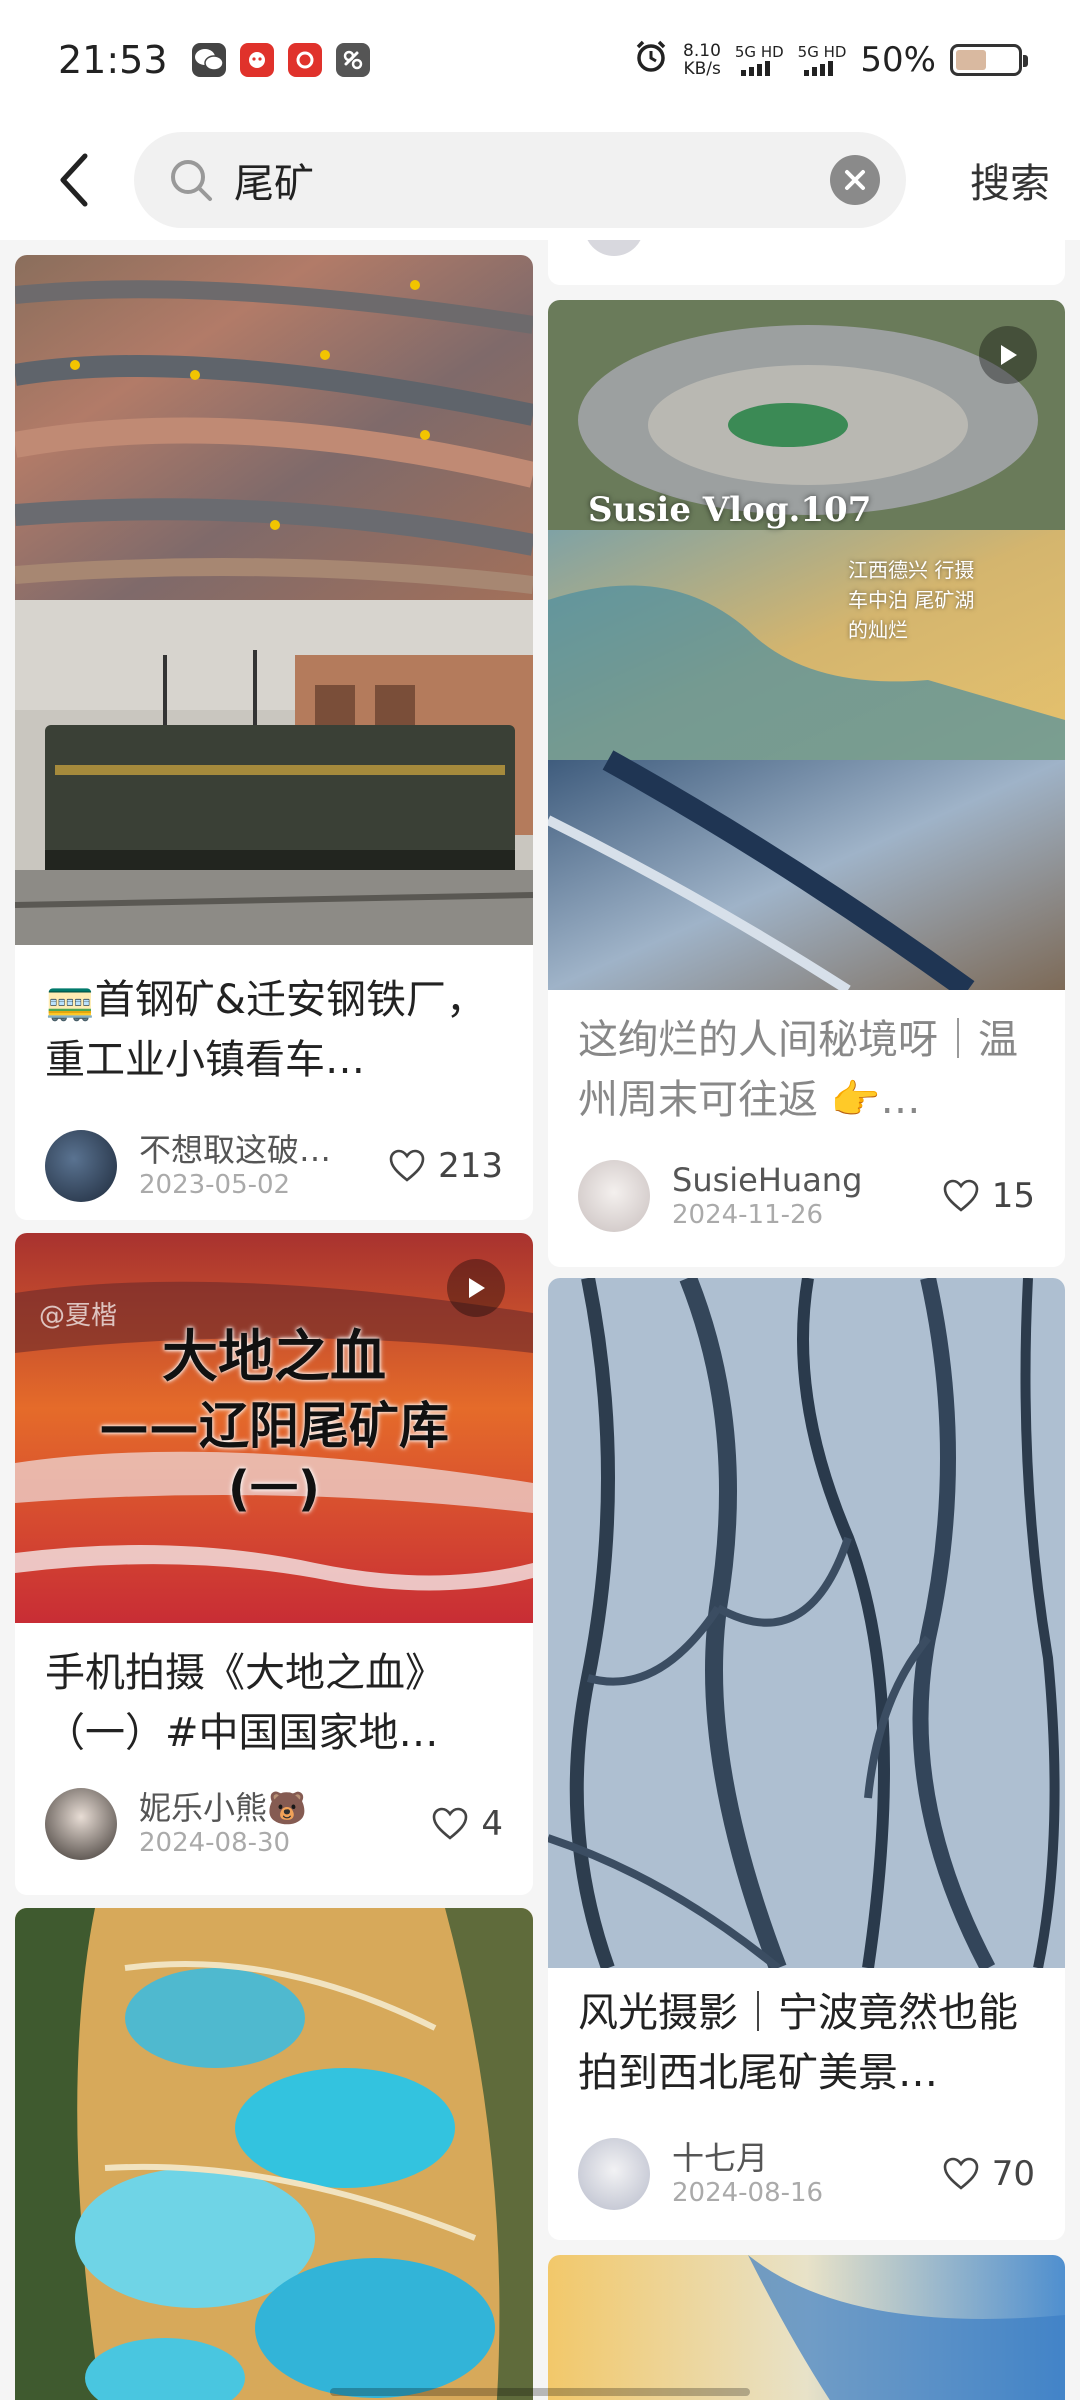  I want to click on author-info: 十七月 2024-08-16, so click(747, 2174).